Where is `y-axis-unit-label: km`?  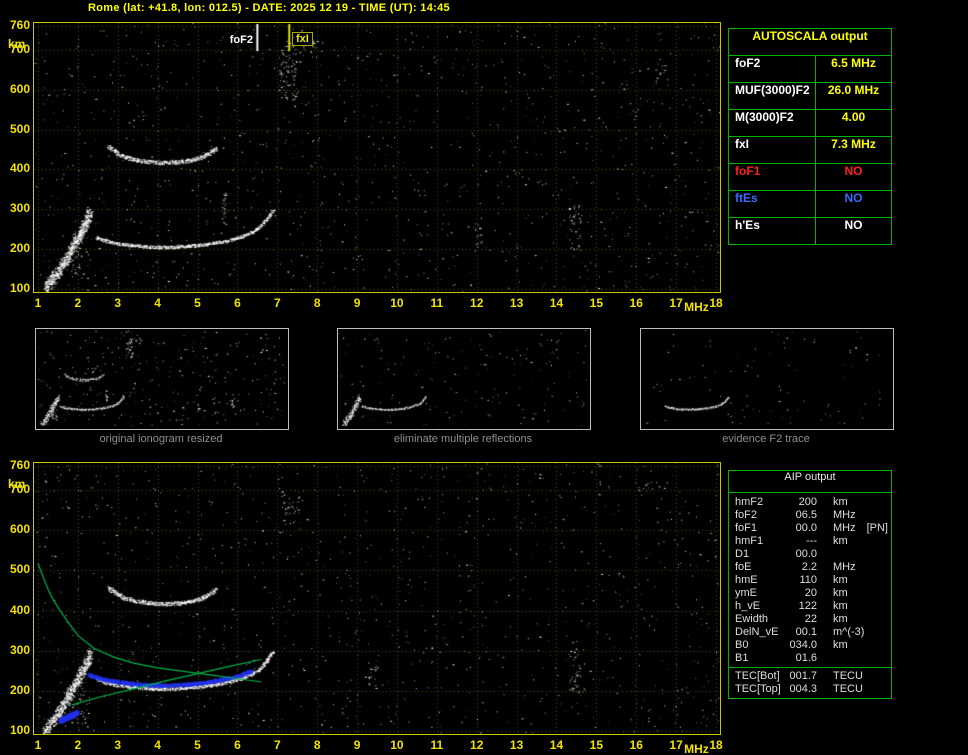
y-axis-unit-label: km is located at coordinates (17, 484).